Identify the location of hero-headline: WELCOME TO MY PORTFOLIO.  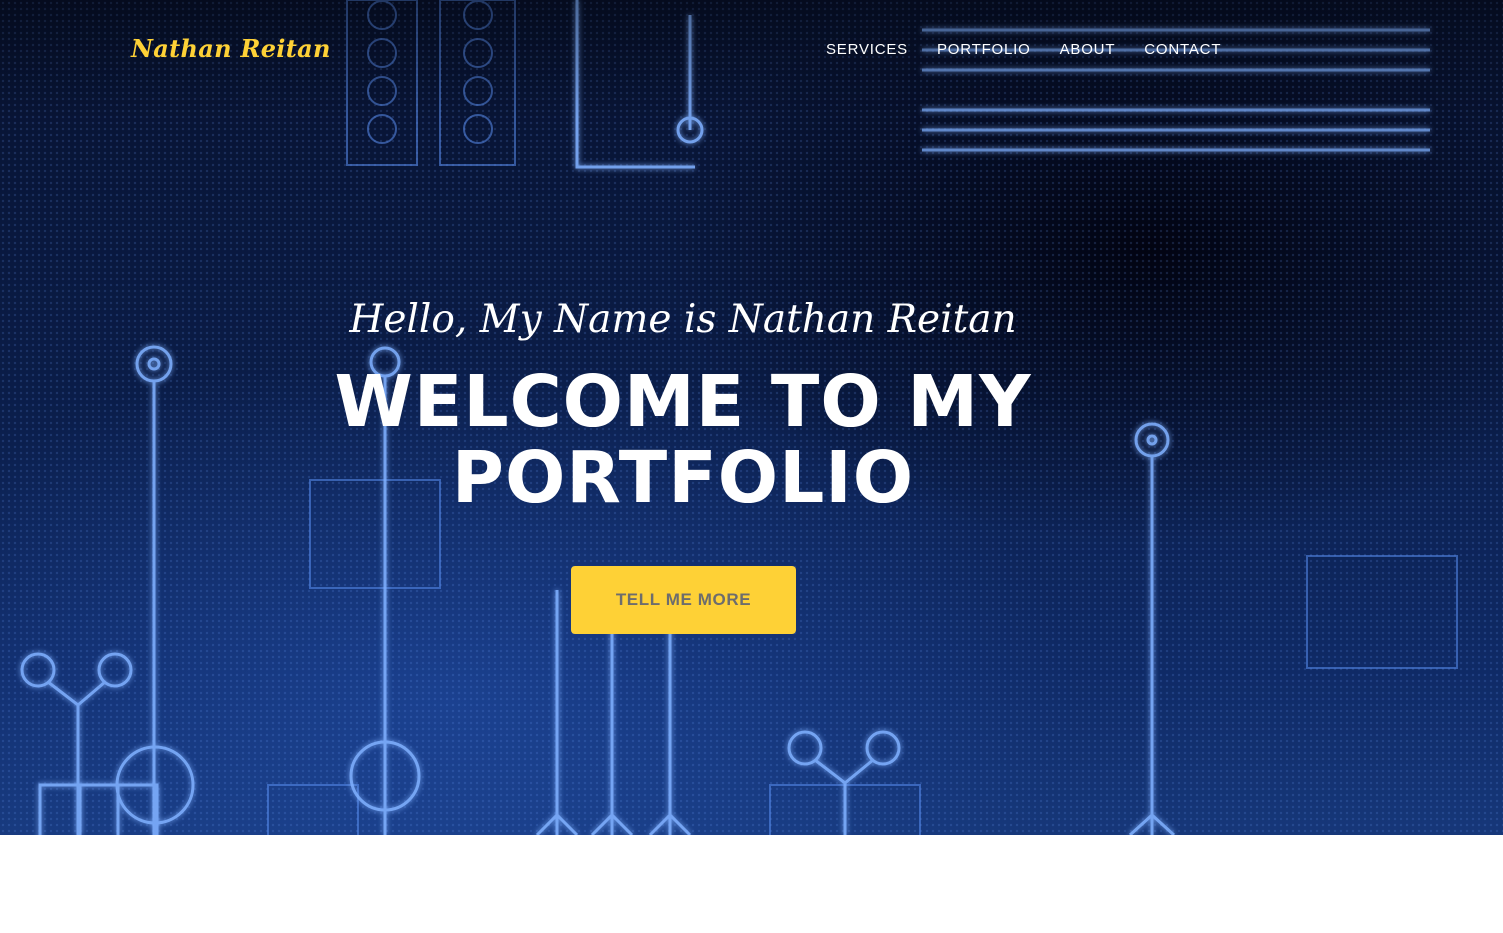
(683, 439).